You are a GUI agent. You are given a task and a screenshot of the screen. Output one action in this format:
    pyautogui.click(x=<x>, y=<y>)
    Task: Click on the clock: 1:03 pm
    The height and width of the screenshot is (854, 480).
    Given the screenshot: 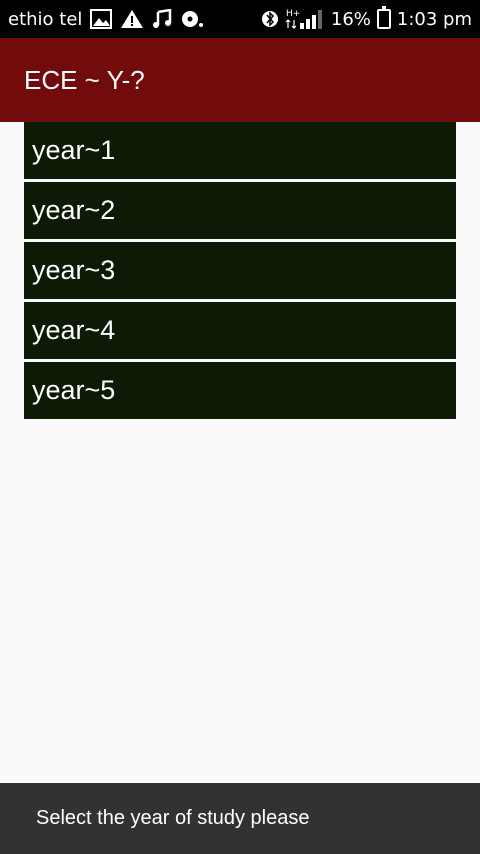 What is the action you would take?
    pyautogui.click(x=434, y=19)
    